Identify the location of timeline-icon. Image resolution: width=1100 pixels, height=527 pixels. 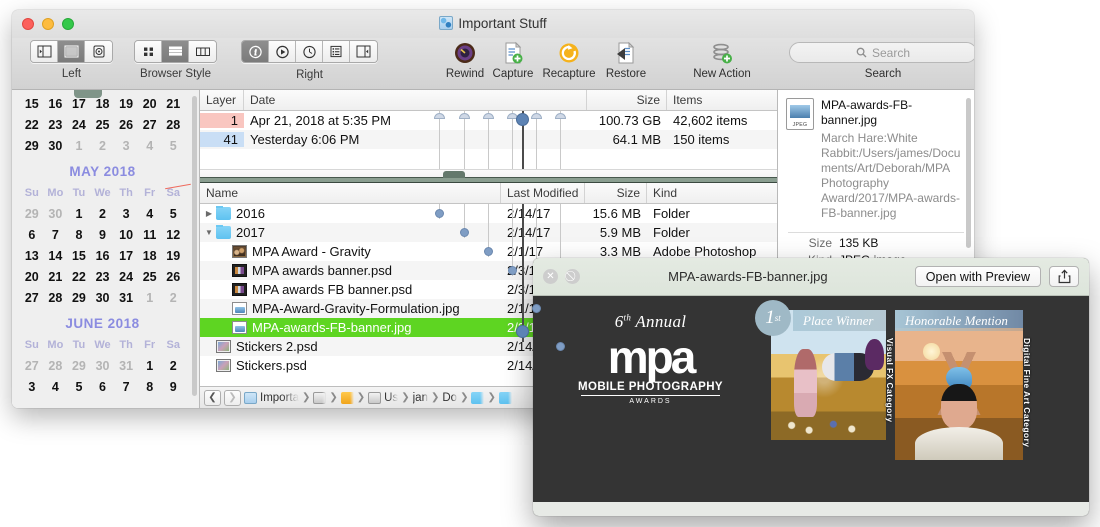
(98, 51).